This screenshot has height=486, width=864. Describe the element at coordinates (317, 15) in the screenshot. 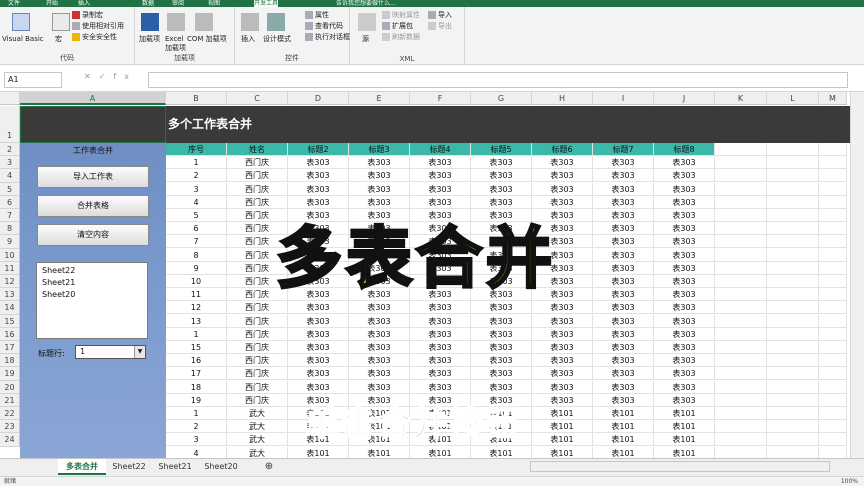

I see `properties-button: 属性` at that location.